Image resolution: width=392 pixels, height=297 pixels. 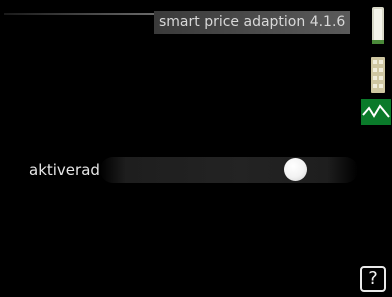 What do you see at coordinates (295, 169) in the screenshot?
I see `toggle-knob` at bounding box center [295, 169].